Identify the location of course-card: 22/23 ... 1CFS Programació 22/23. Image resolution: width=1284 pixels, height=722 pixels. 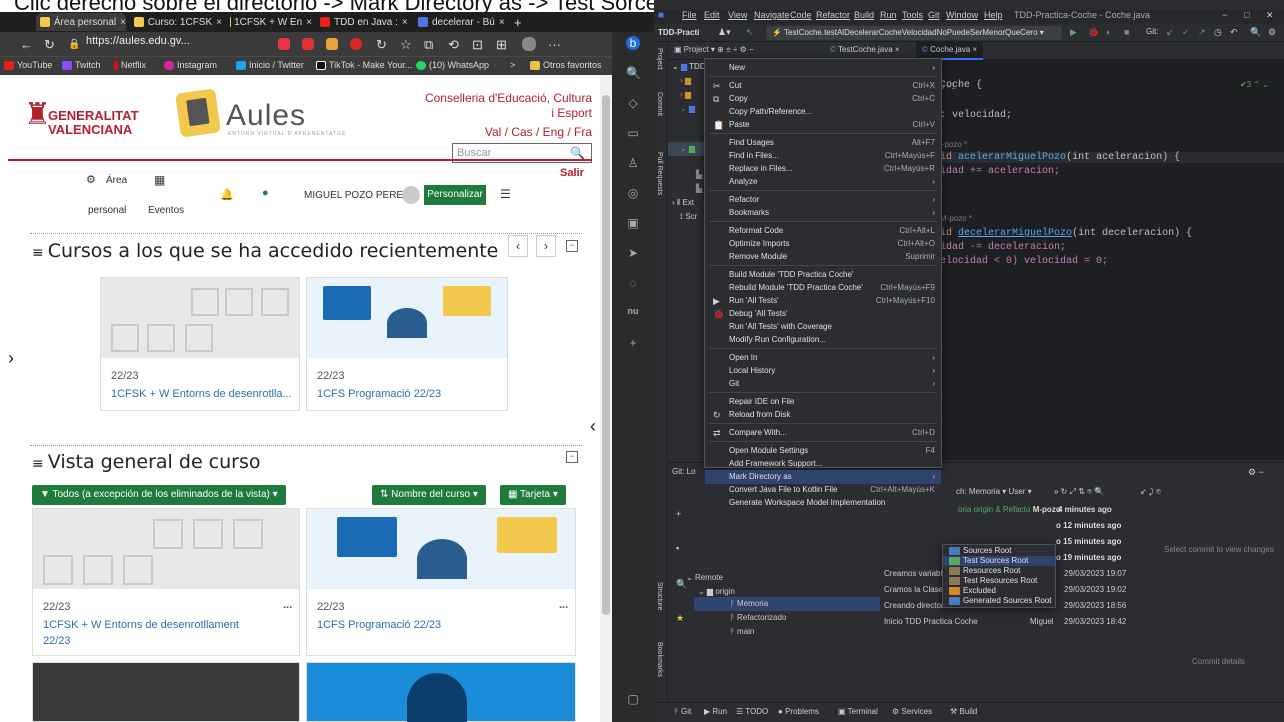
(441, 582).